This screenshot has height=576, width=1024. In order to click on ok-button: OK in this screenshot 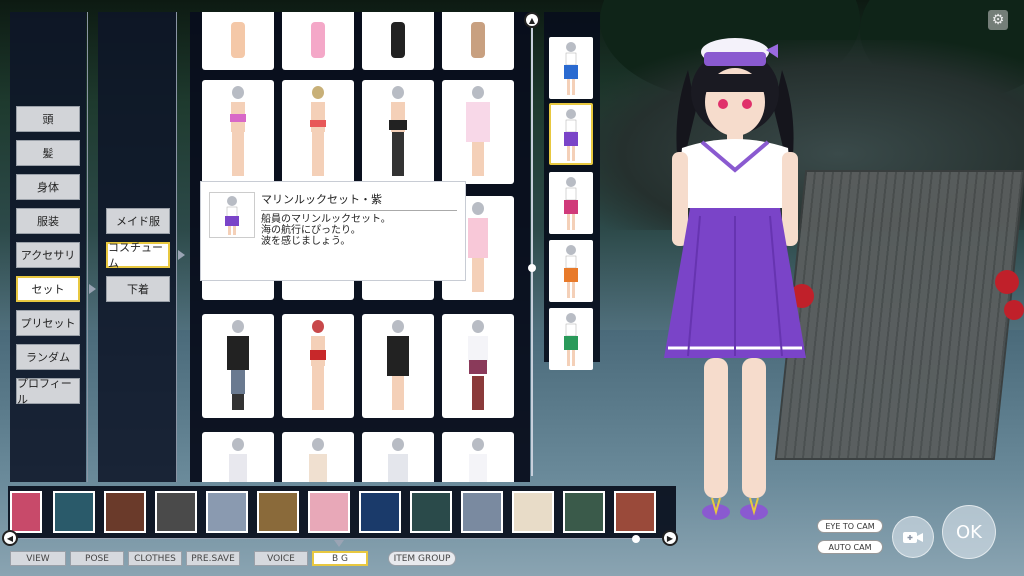, I will do `click(969, 532)`.